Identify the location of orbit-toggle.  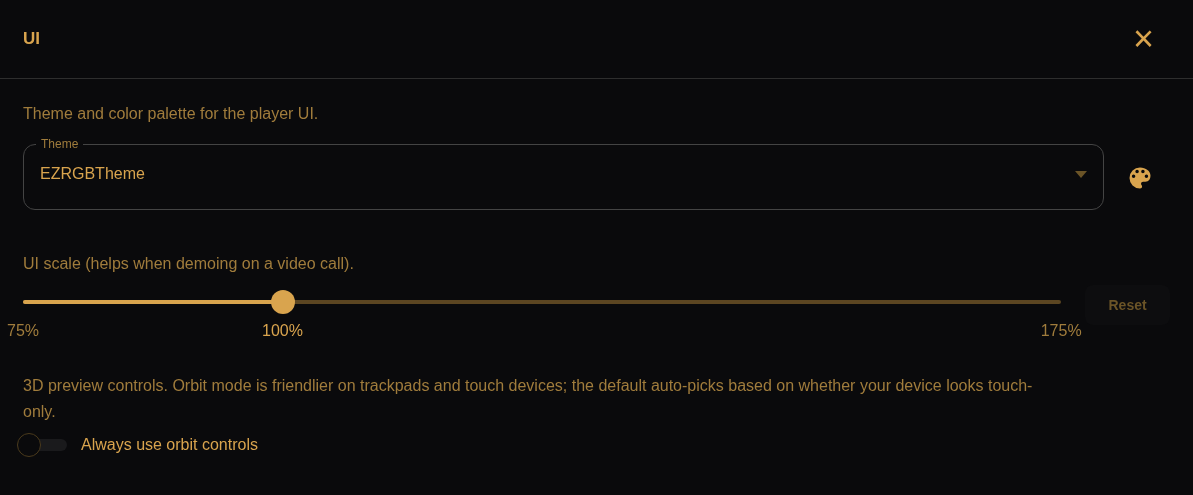
(42, 445).